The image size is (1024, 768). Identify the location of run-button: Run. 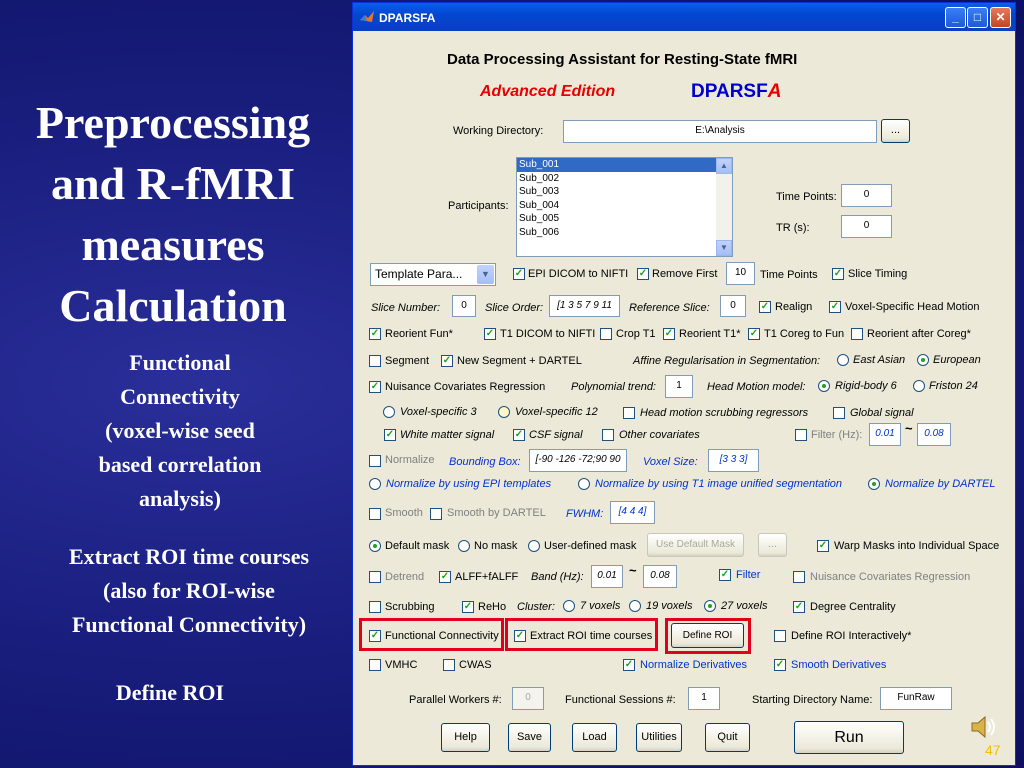
(849, 737).